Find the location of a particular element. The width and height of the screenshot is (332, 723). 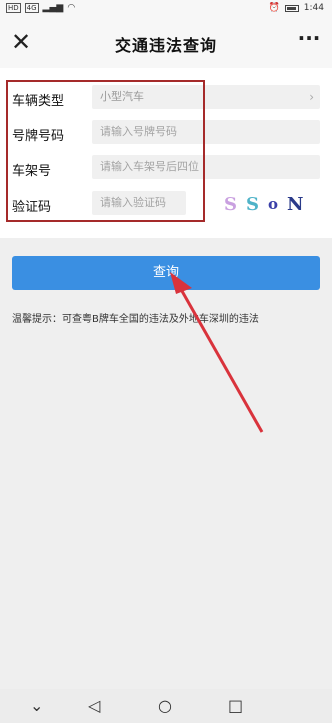

vehicle-type-label: 车辆类型 is located at coordinates (38, 101).